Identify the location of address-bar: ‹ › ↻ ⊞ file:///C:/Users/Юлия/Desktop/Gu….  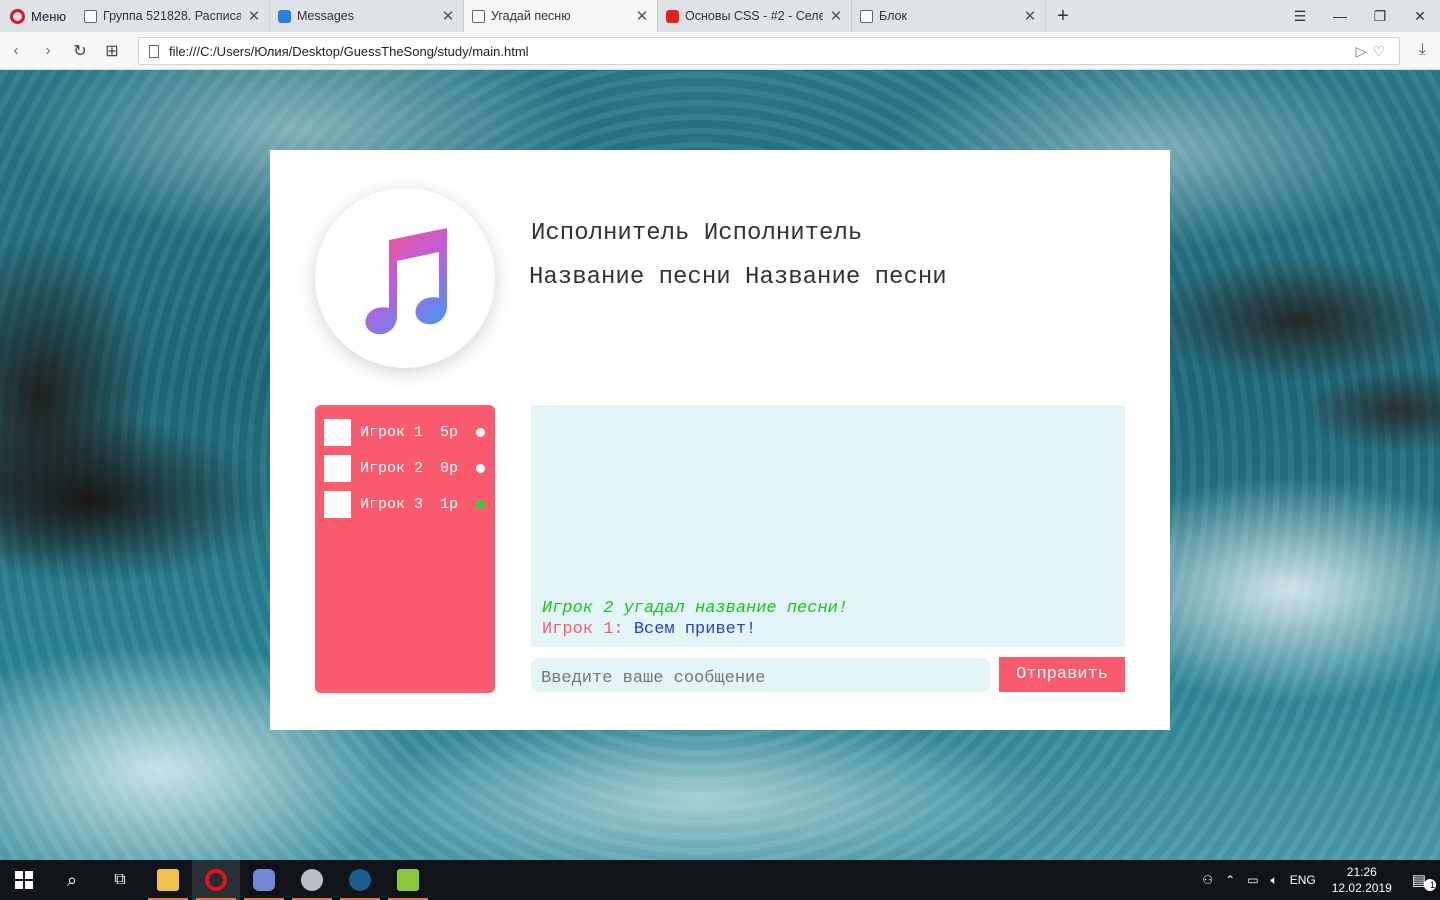
(720, 51).